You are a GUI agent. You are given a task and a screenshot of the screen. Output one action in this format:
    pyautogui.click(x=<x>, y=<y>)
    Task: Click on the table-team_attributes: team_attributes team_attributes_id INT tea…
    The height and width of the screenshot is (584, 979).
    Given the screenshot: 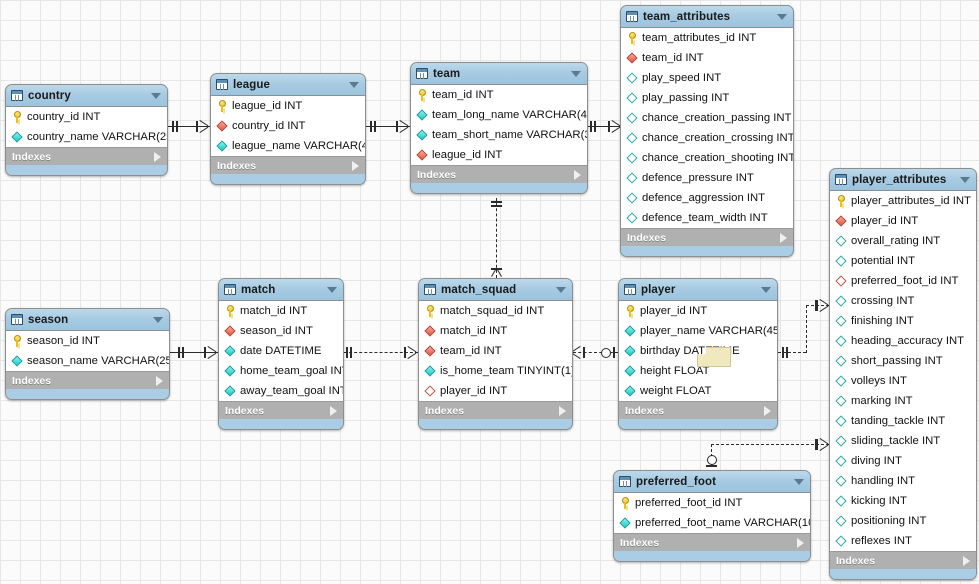 What is the action you would take?
    pyautogui.click(x=707, y=131)
    